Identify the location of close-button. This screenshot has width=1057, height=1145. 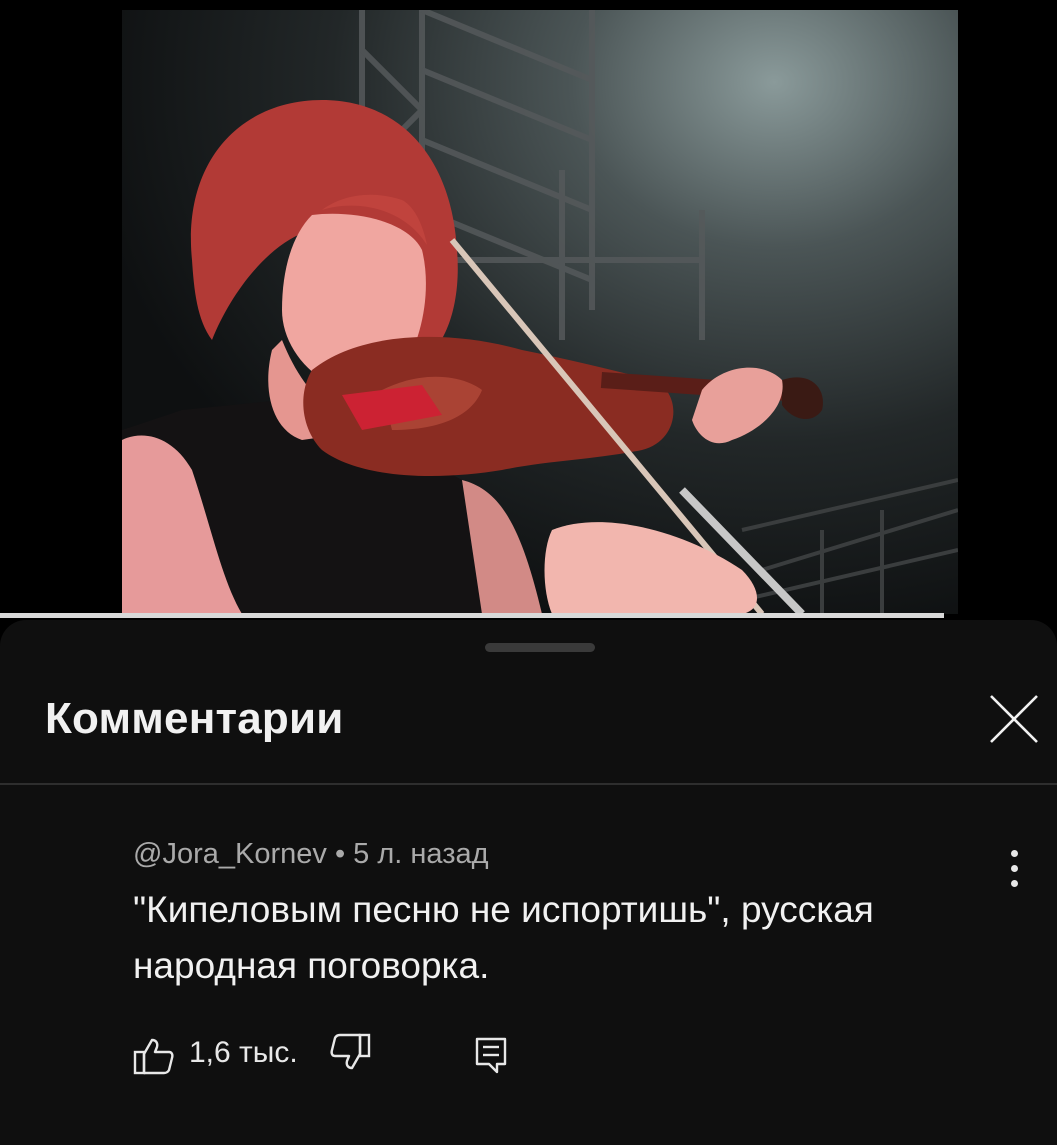
(1014, 719).